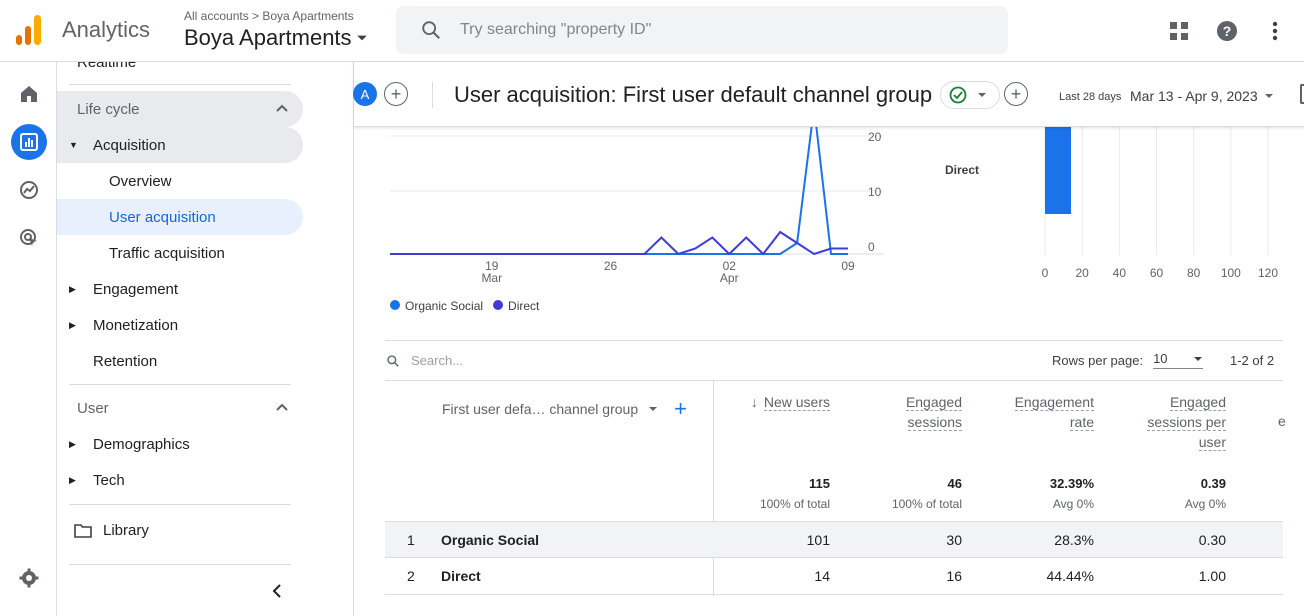  Describe the element at coordinates (83, 530) in the screenshot. I see `folder-icon` at that location.